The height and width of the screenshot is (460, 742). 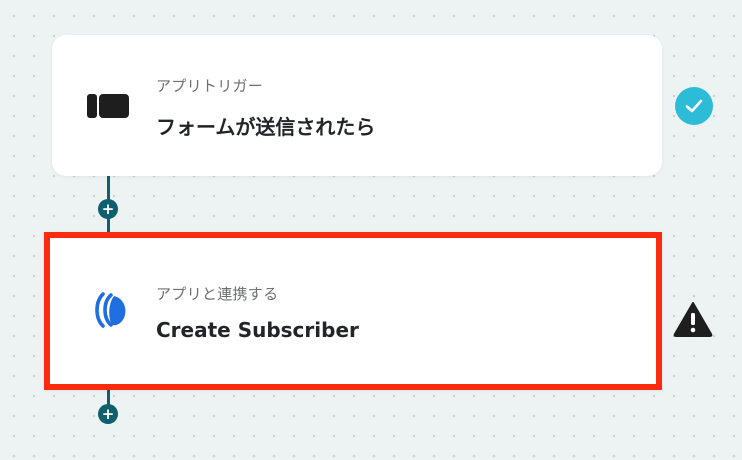 I want to click on step-type-label: アプリトリガー, so click(x=210, y=86).